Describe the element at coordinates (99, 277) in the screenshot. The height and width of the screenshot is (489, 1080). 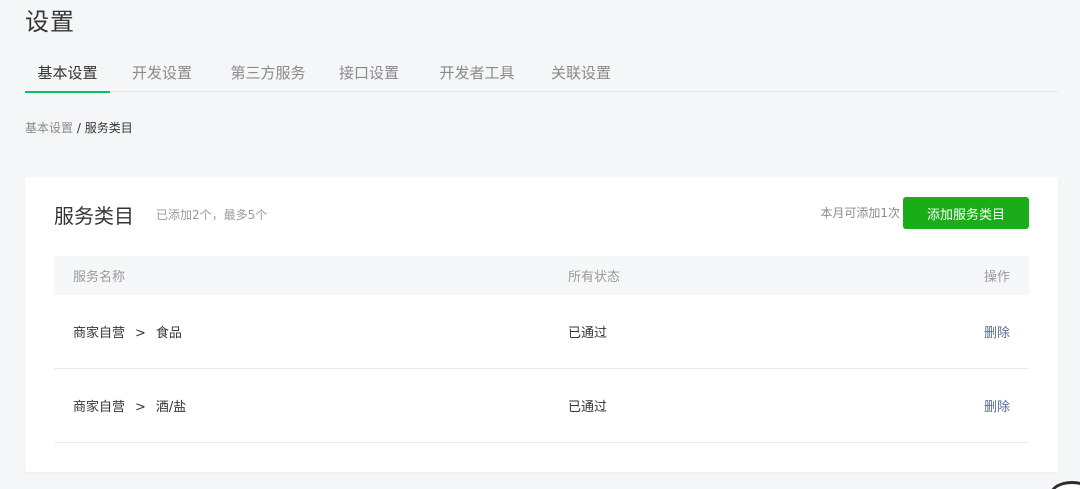
I see `header-service-name: 服务名称` at that location.